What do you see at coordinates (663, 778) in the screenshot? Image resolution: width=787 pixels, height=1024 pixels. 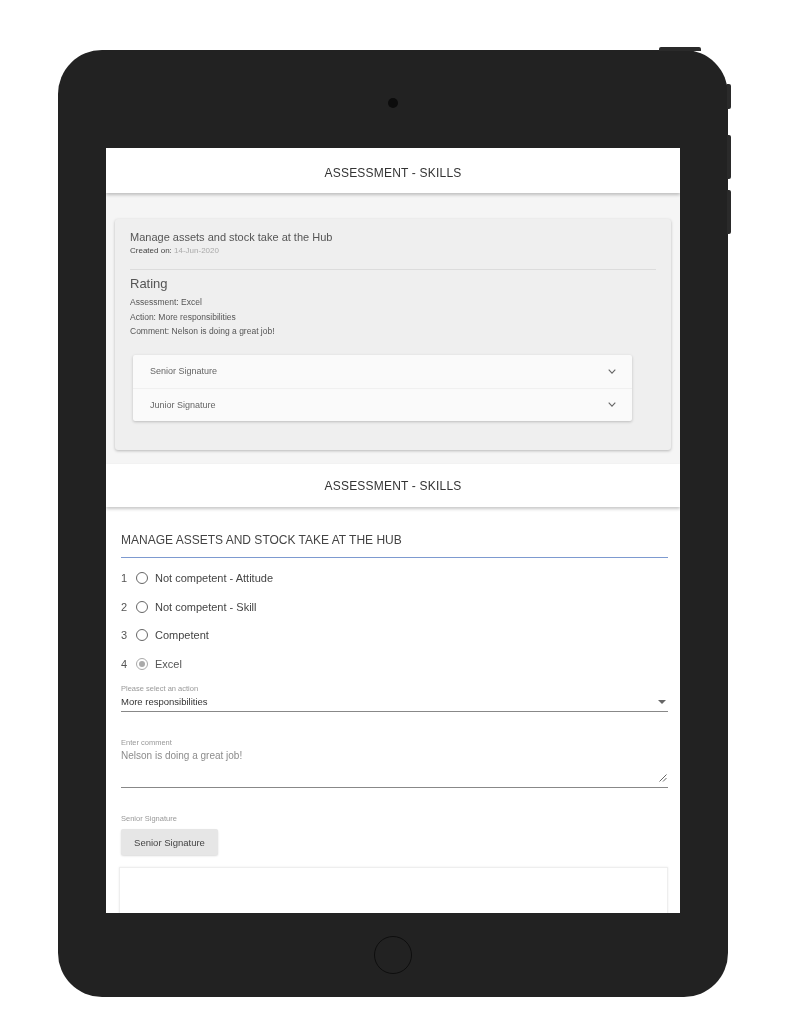 I see `resize-handle-icon` at bounding box center [663, 778].